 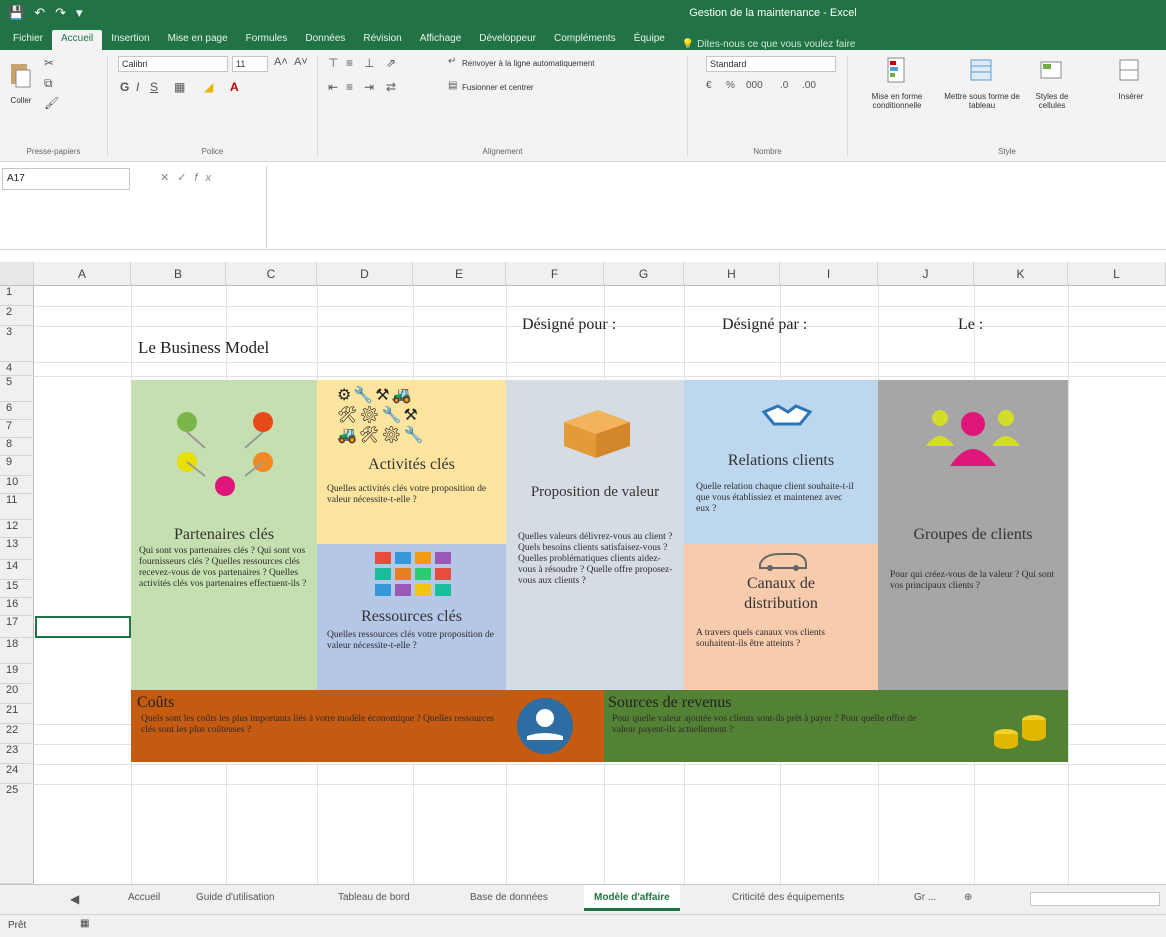 What do you see at coordinates (391, 63) in the screenshot?
I see `orientation-icon: ⇗` at bounding box center [391, 63].